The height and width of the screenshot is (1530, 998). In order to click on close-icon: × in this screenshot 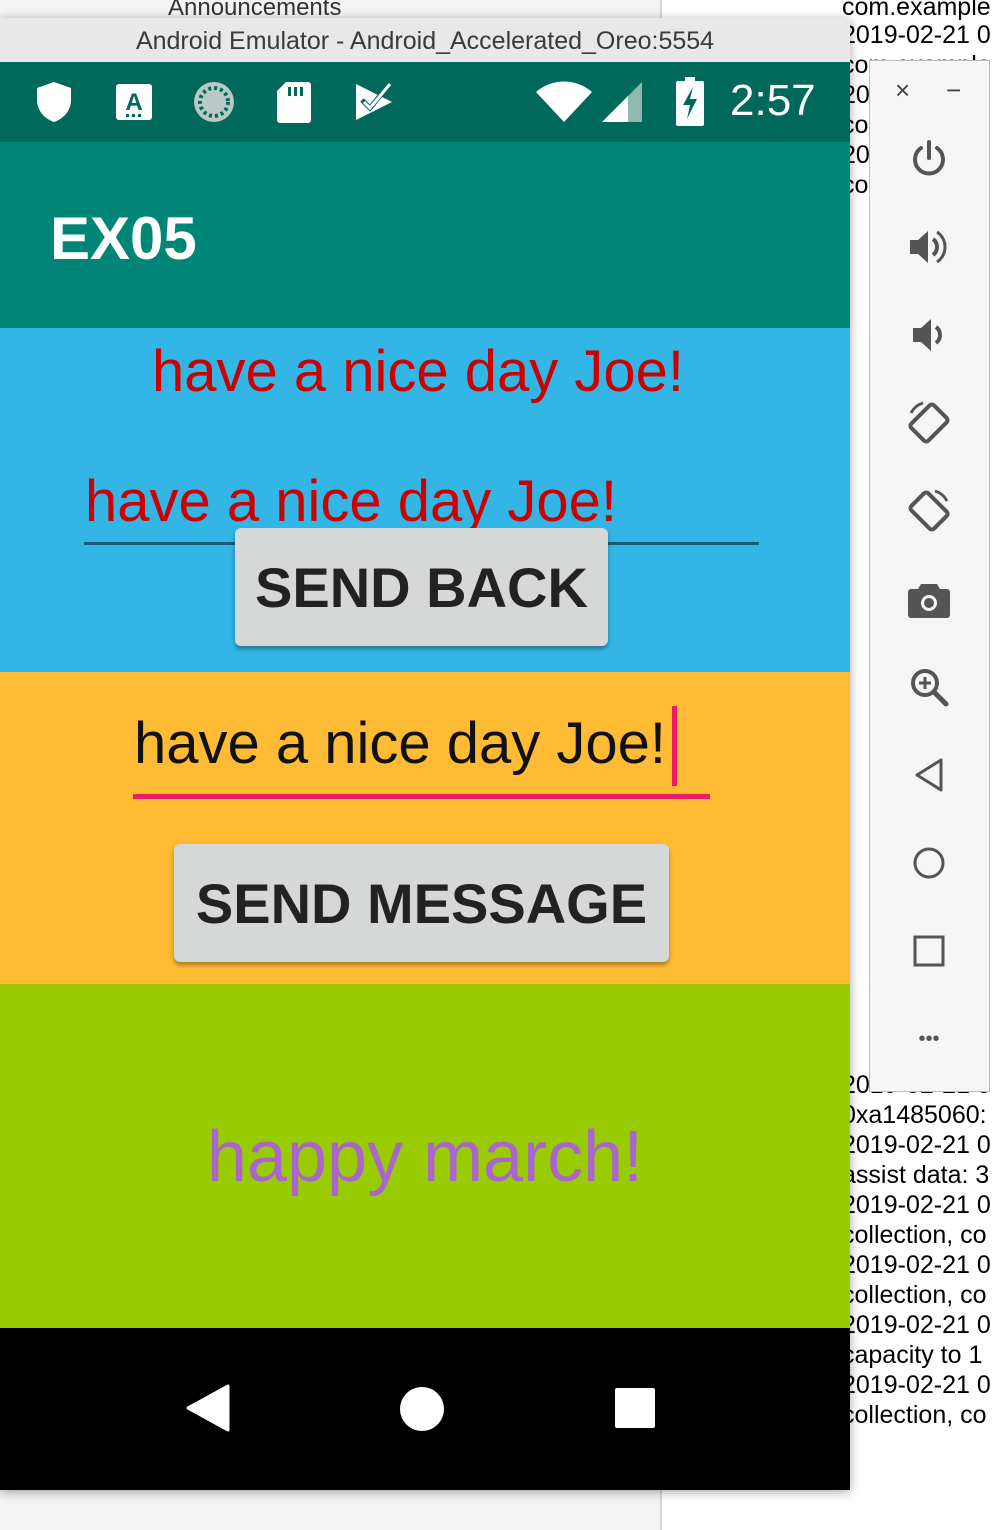, I will do `click(902, 90)`.